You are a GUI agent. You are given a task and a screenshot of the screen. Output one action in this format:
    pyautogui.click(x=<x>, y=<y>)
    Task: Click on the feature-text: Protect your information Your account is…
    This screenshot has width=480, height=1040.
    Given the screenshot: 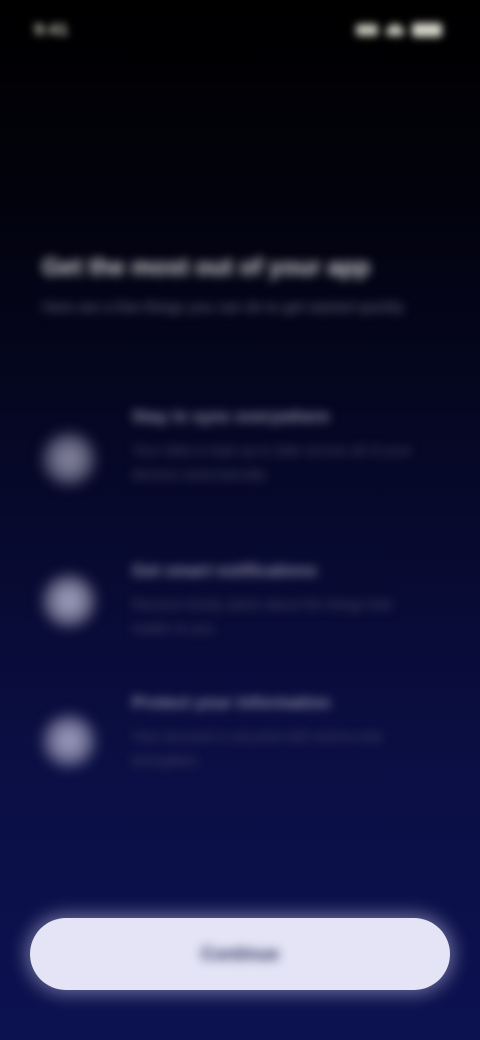 What is the action you would take?
    pyautogui.click(x=282, y=731)
    